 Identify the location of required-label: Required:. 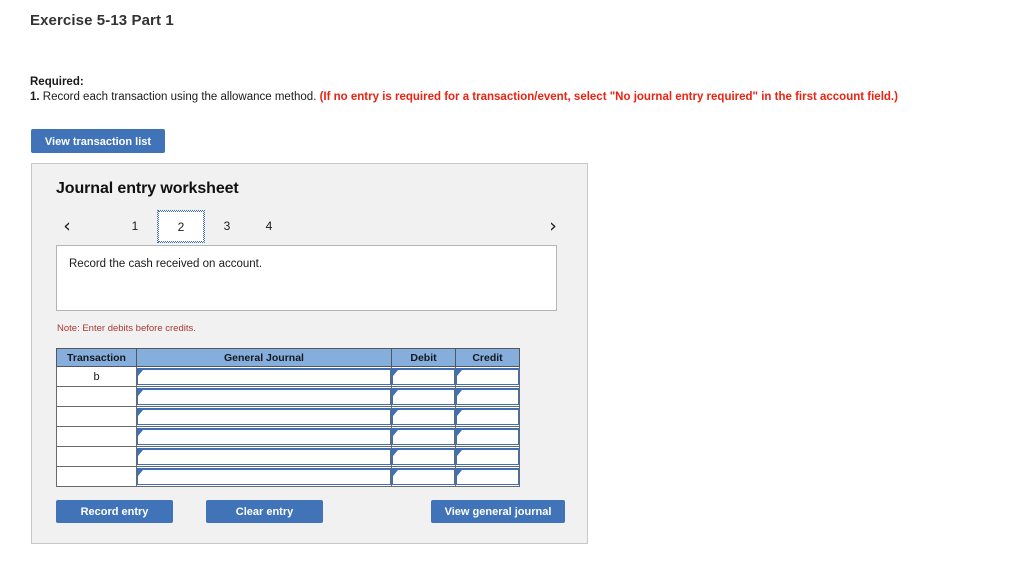
(57, 82).